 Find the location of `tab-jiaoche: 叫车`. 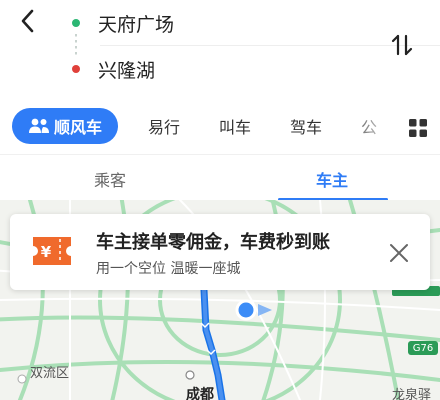

tab-jiaoche: 叫车 is located at coordinates (235, 126).